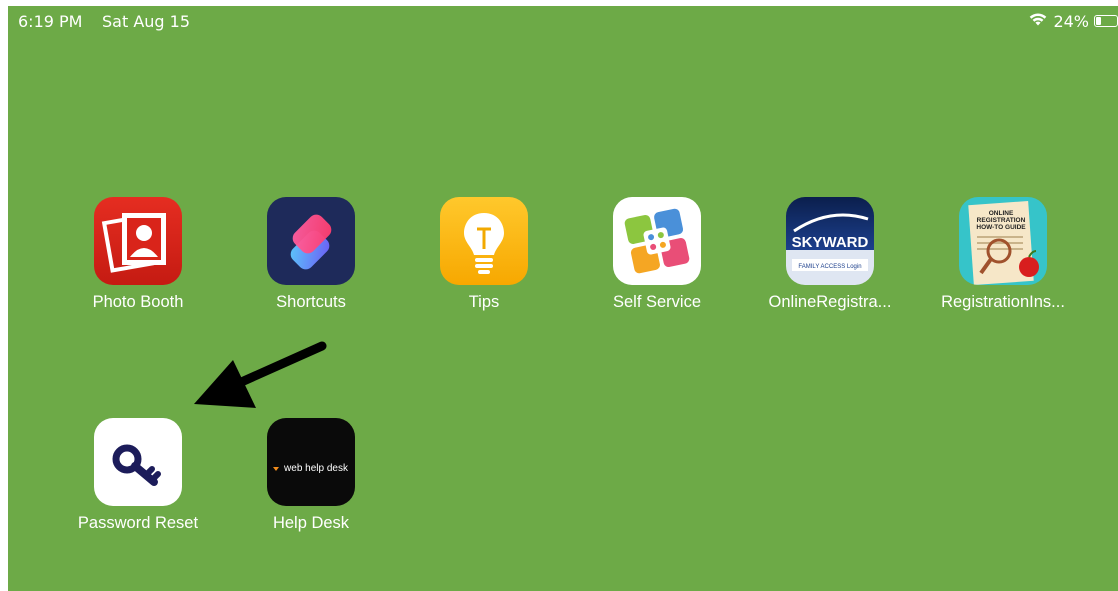 The width and height of the screenshot is (1118, 591). Describe the element at coordinates (484, 241) in the screenshot. I see `tips-lightbulb-icon` at that location.